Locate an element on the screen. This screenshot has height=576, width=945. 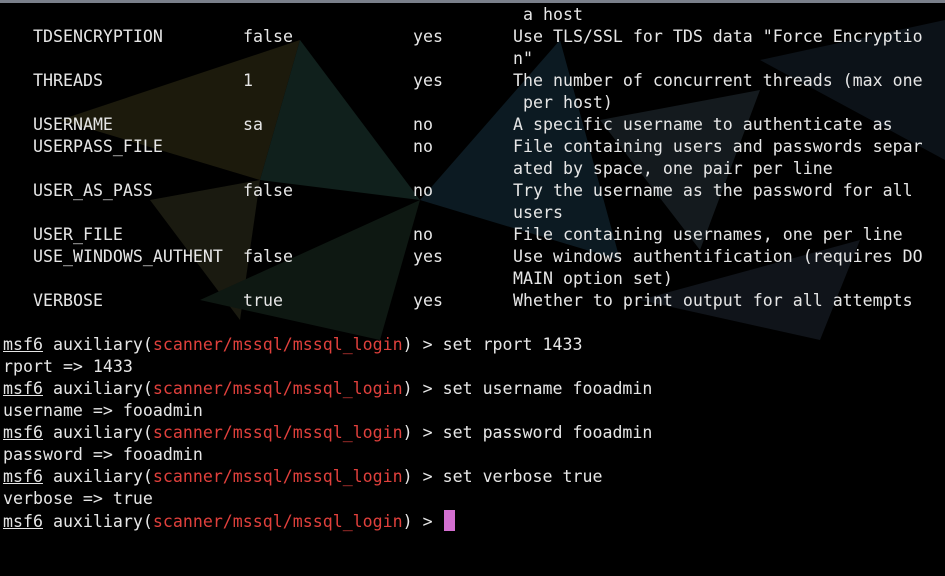
option-description: users is located at coordinates (538, 212).